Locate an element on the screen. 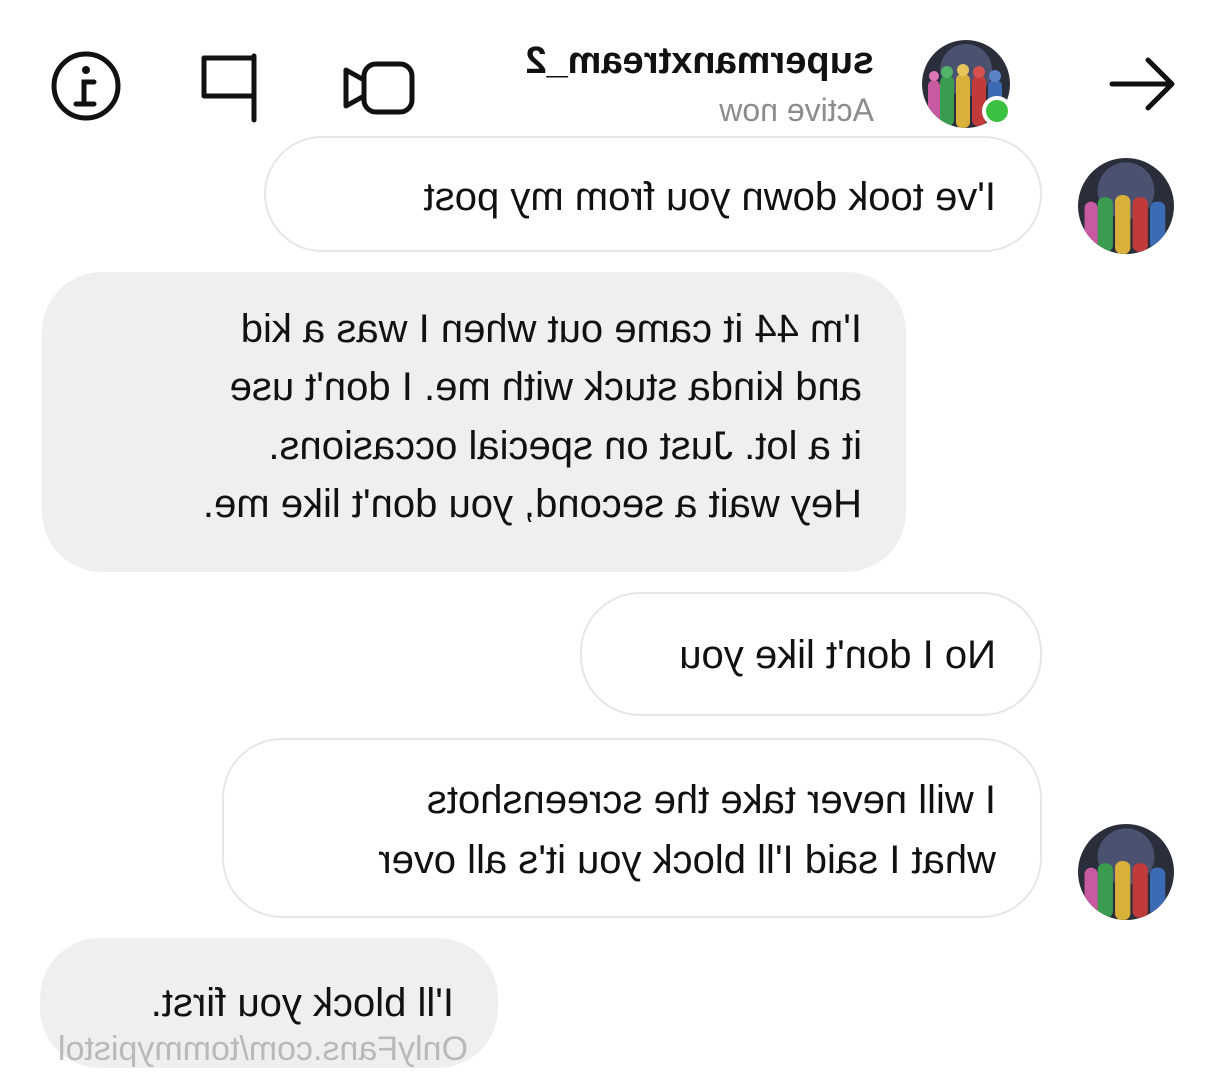 The height and width of the screenshot is (1079, 1218). message-line: and kinda stuck with me. I don't use is located at coordinates (545, 387).